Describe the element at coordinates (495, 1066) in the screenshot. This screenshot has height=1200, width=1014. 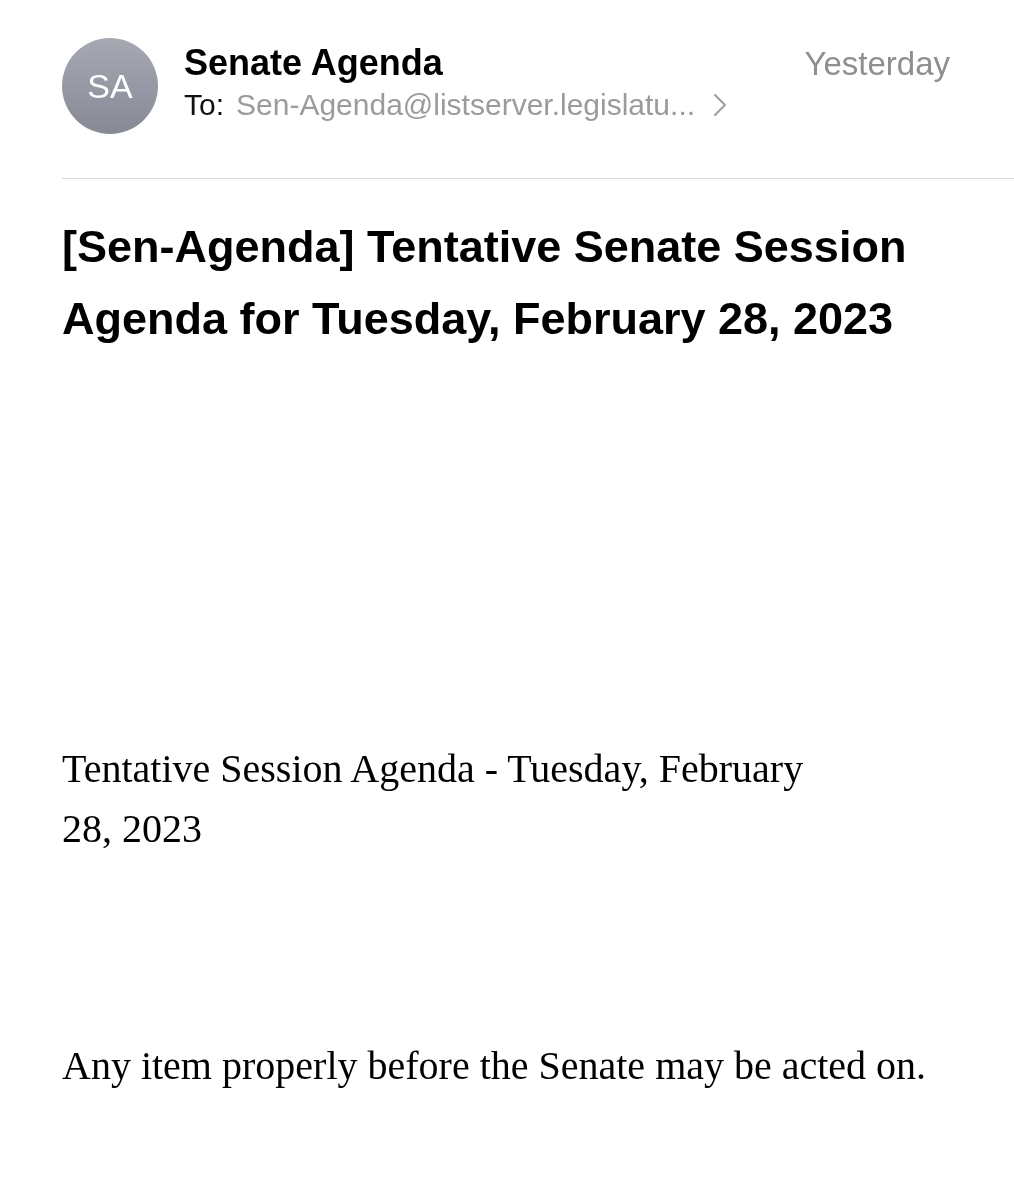
I see `body-paragraph: Any item properly before the Senate may be acted on.` at that location.